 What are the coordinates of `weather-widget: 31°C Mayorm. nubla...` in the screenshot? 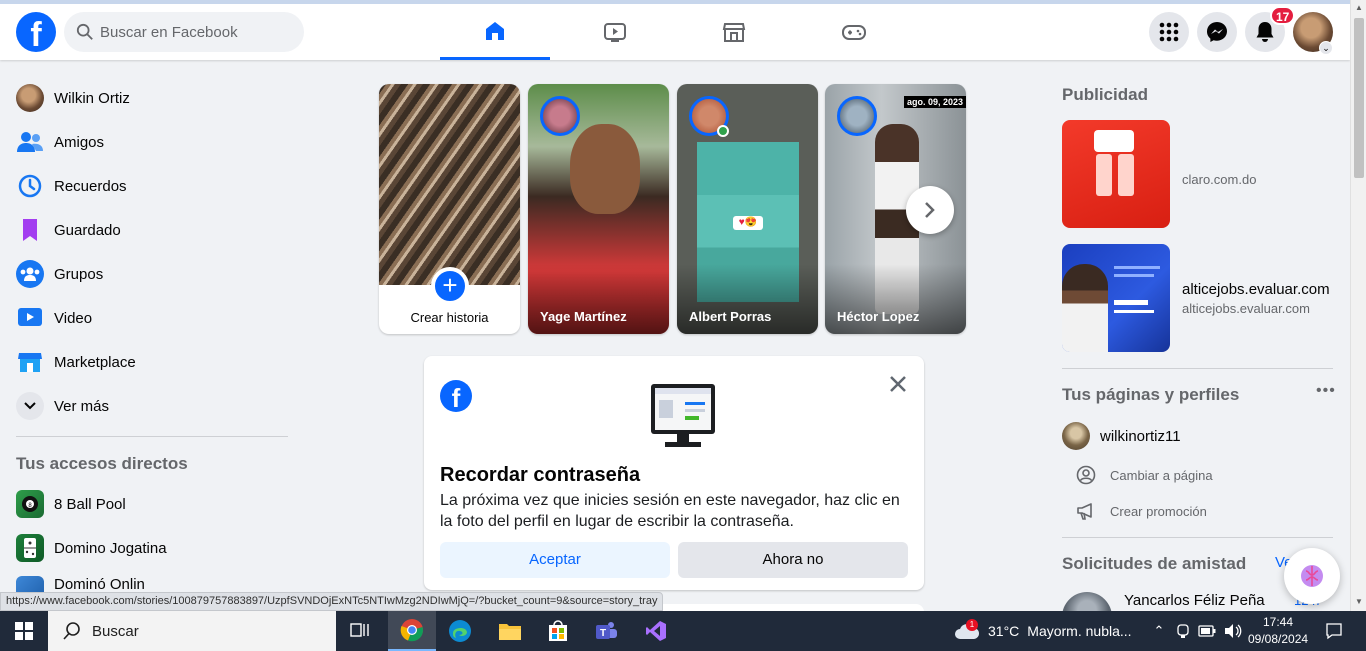 It's located at (1043, 631).